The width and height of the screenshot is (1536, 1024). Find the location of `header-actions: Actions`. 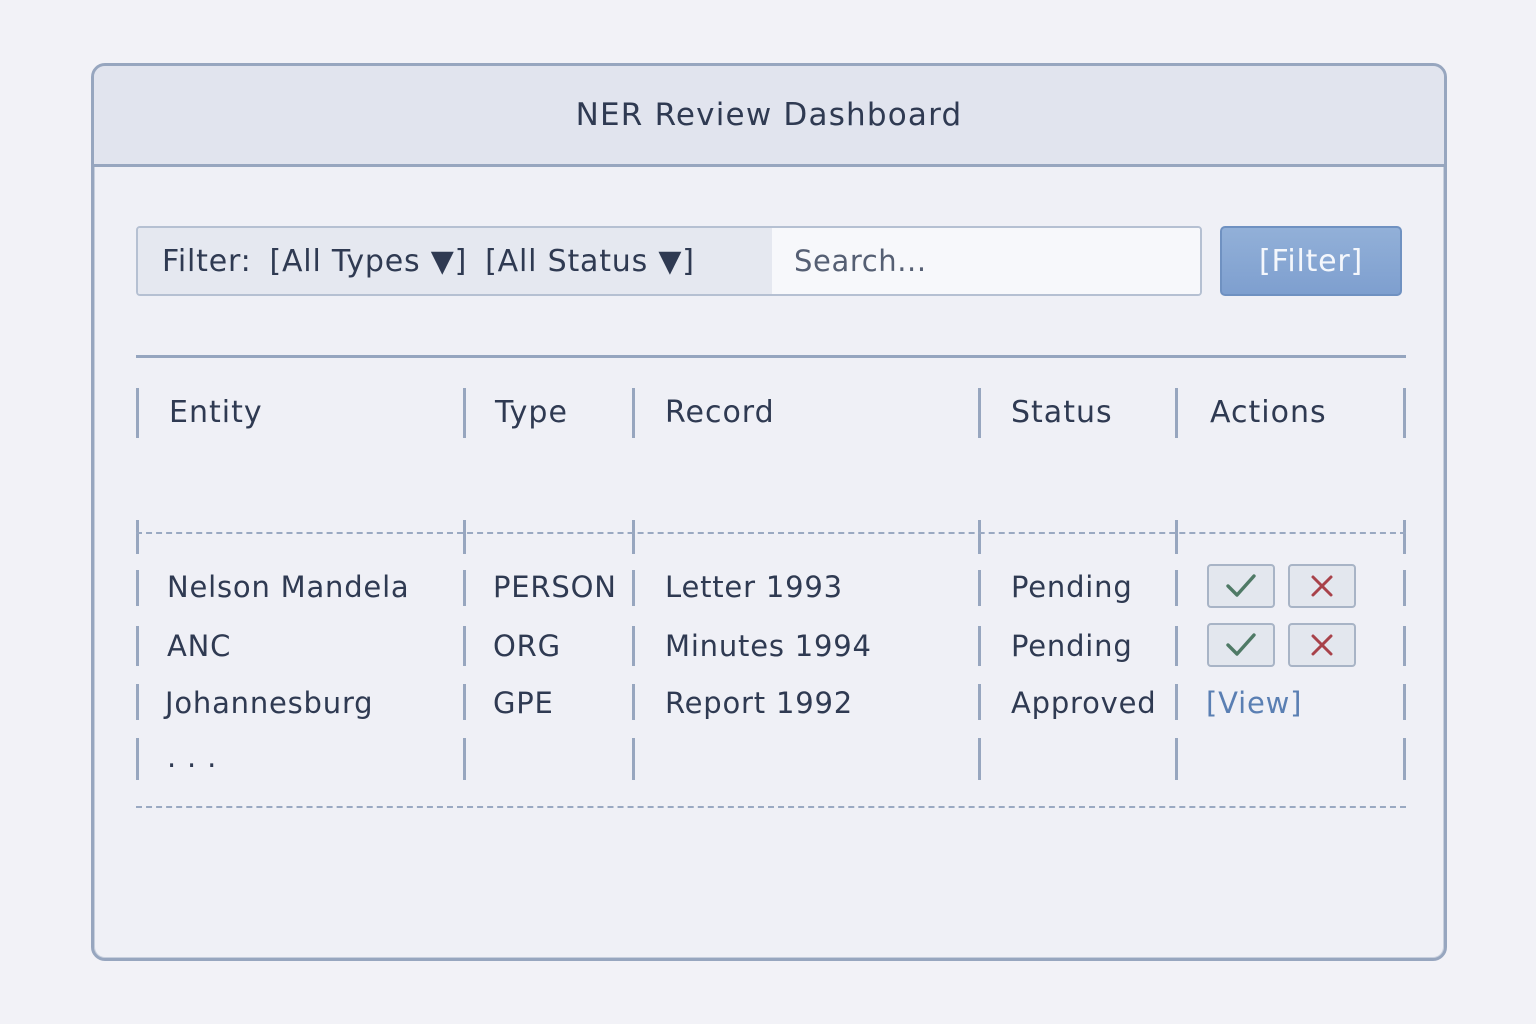

header-actions: Actions is located at coordinates (1268, 412).